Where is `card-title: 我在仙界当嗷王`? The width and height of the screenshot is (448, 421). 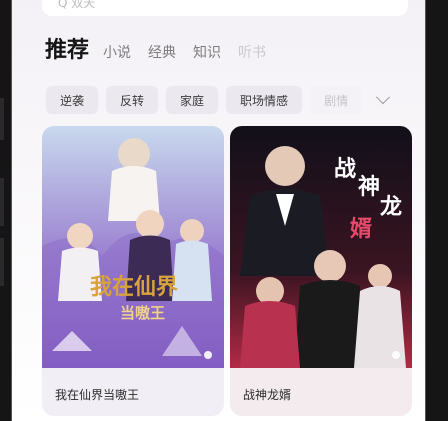 card-title: 我在仙界当嗷王 is located at coordinates (97, 395).